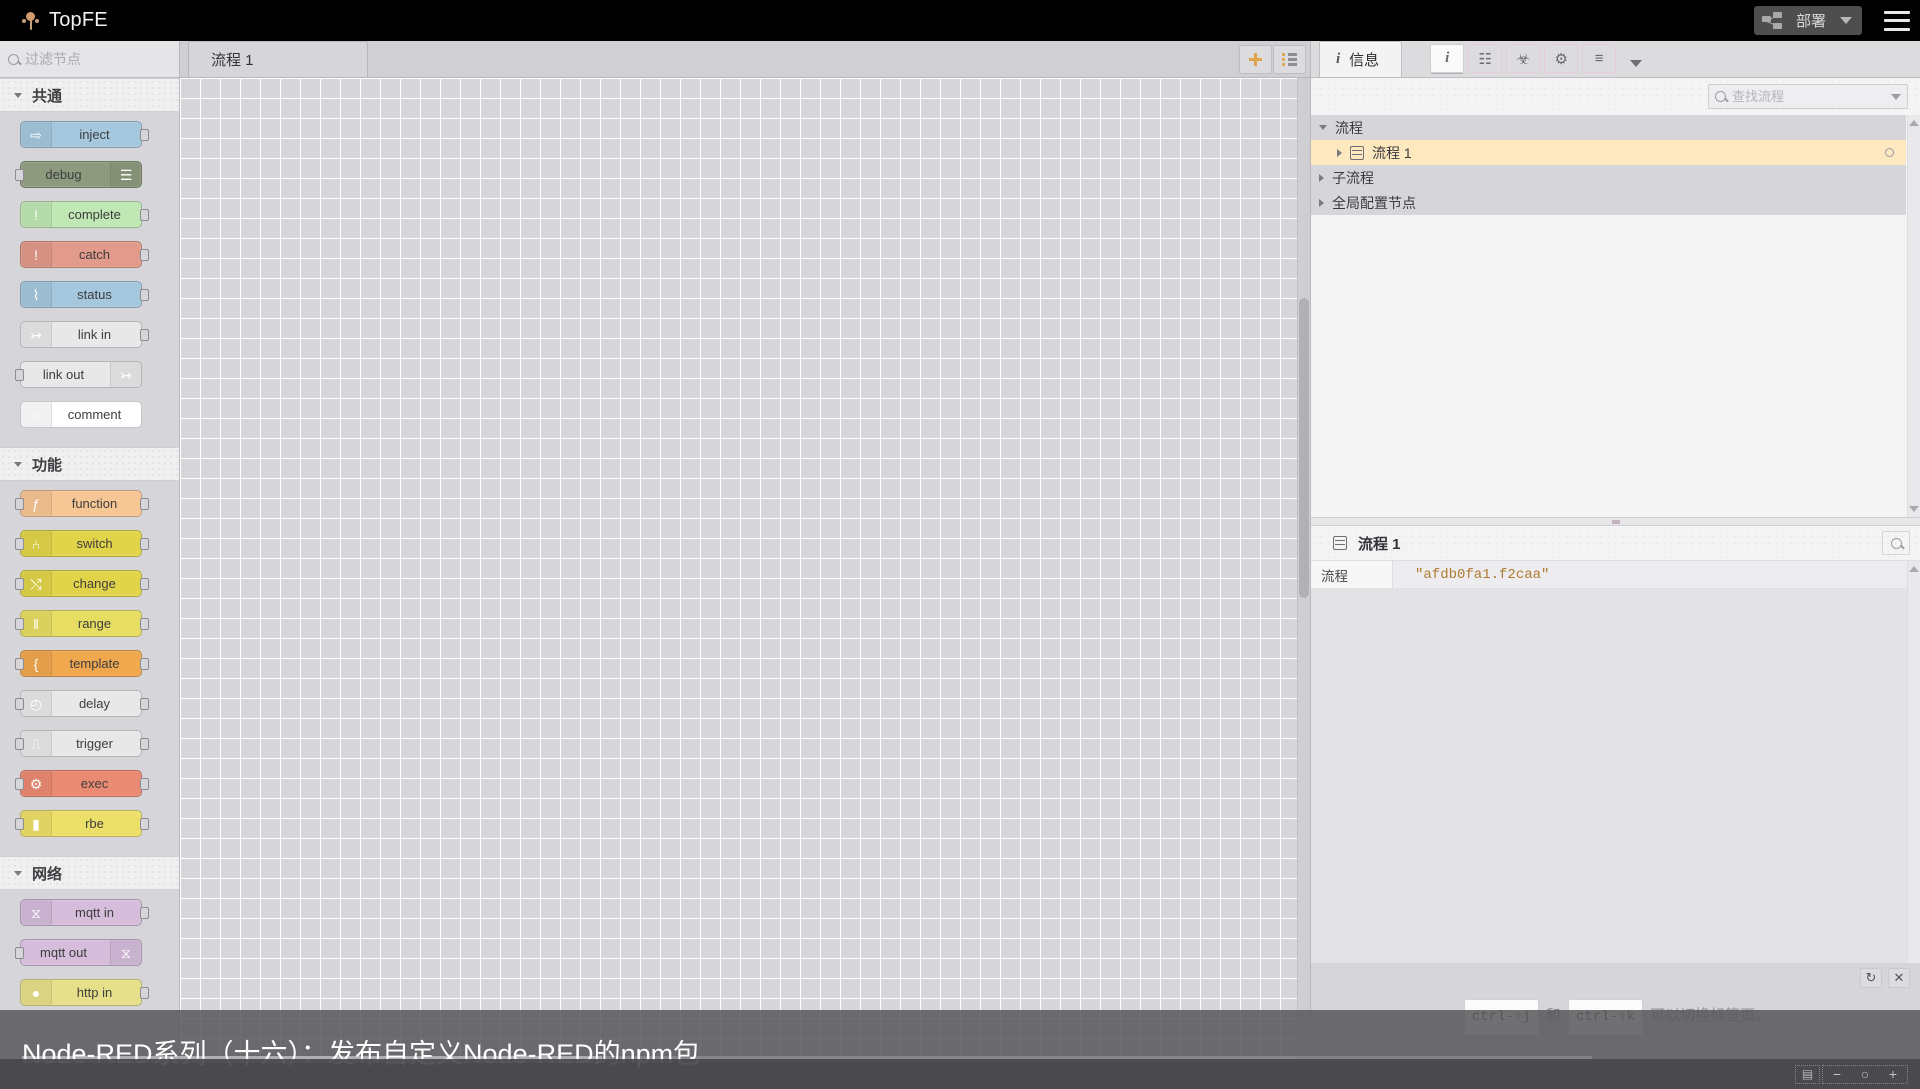  What do you see at coordinates (1913, 762) in the screenshot?
I see `property-scrollbar` at bounding box center [1913, 762].